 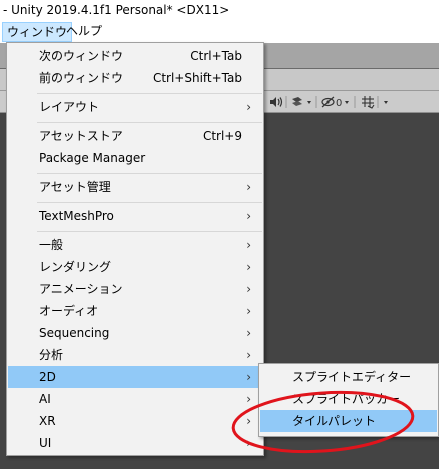 What do you see at coordinates (135, 267) in the screenshot?
I see `menu-item-rendering: レンダリング ›` at bounding box center [135, 267].